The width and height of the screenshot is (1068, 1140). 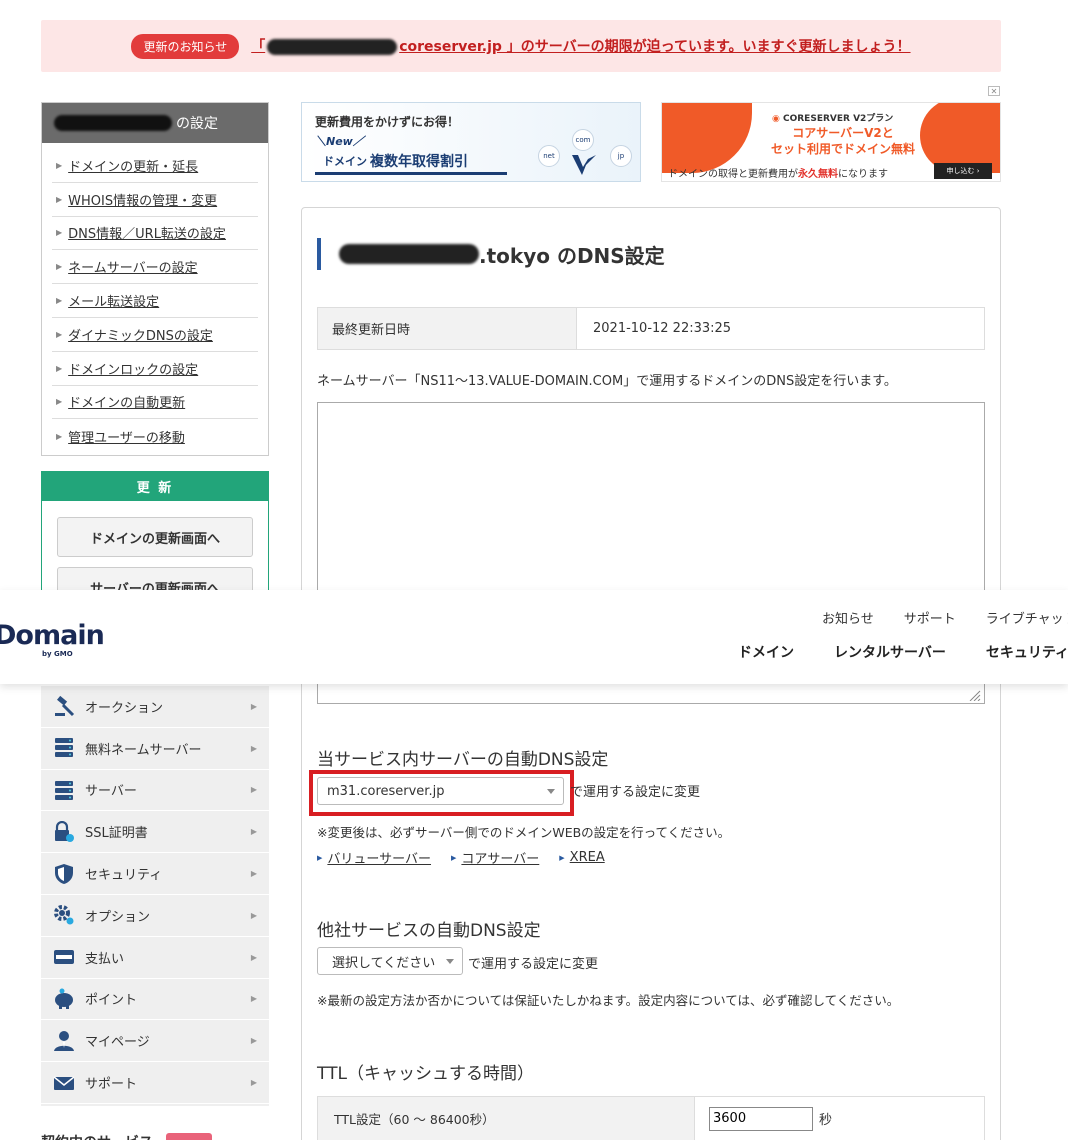 What do you see at coordinates (890, 652) in the screenshot?
I see `nav-rental-server: レンタルサーバー` at bounding box center [890, 652].